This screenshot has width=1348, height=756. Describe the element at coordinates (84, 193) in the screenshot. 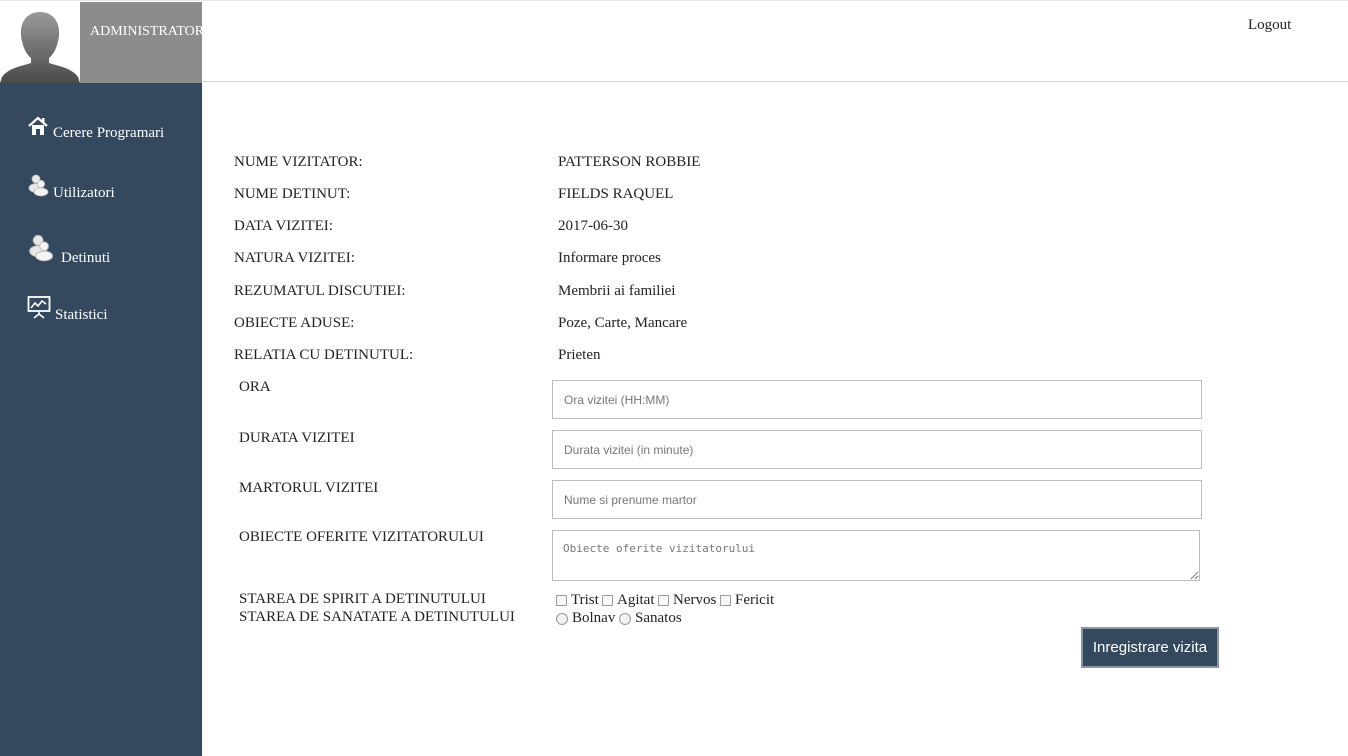

I see `sidebar-item-label: Utilizatori` at that location.